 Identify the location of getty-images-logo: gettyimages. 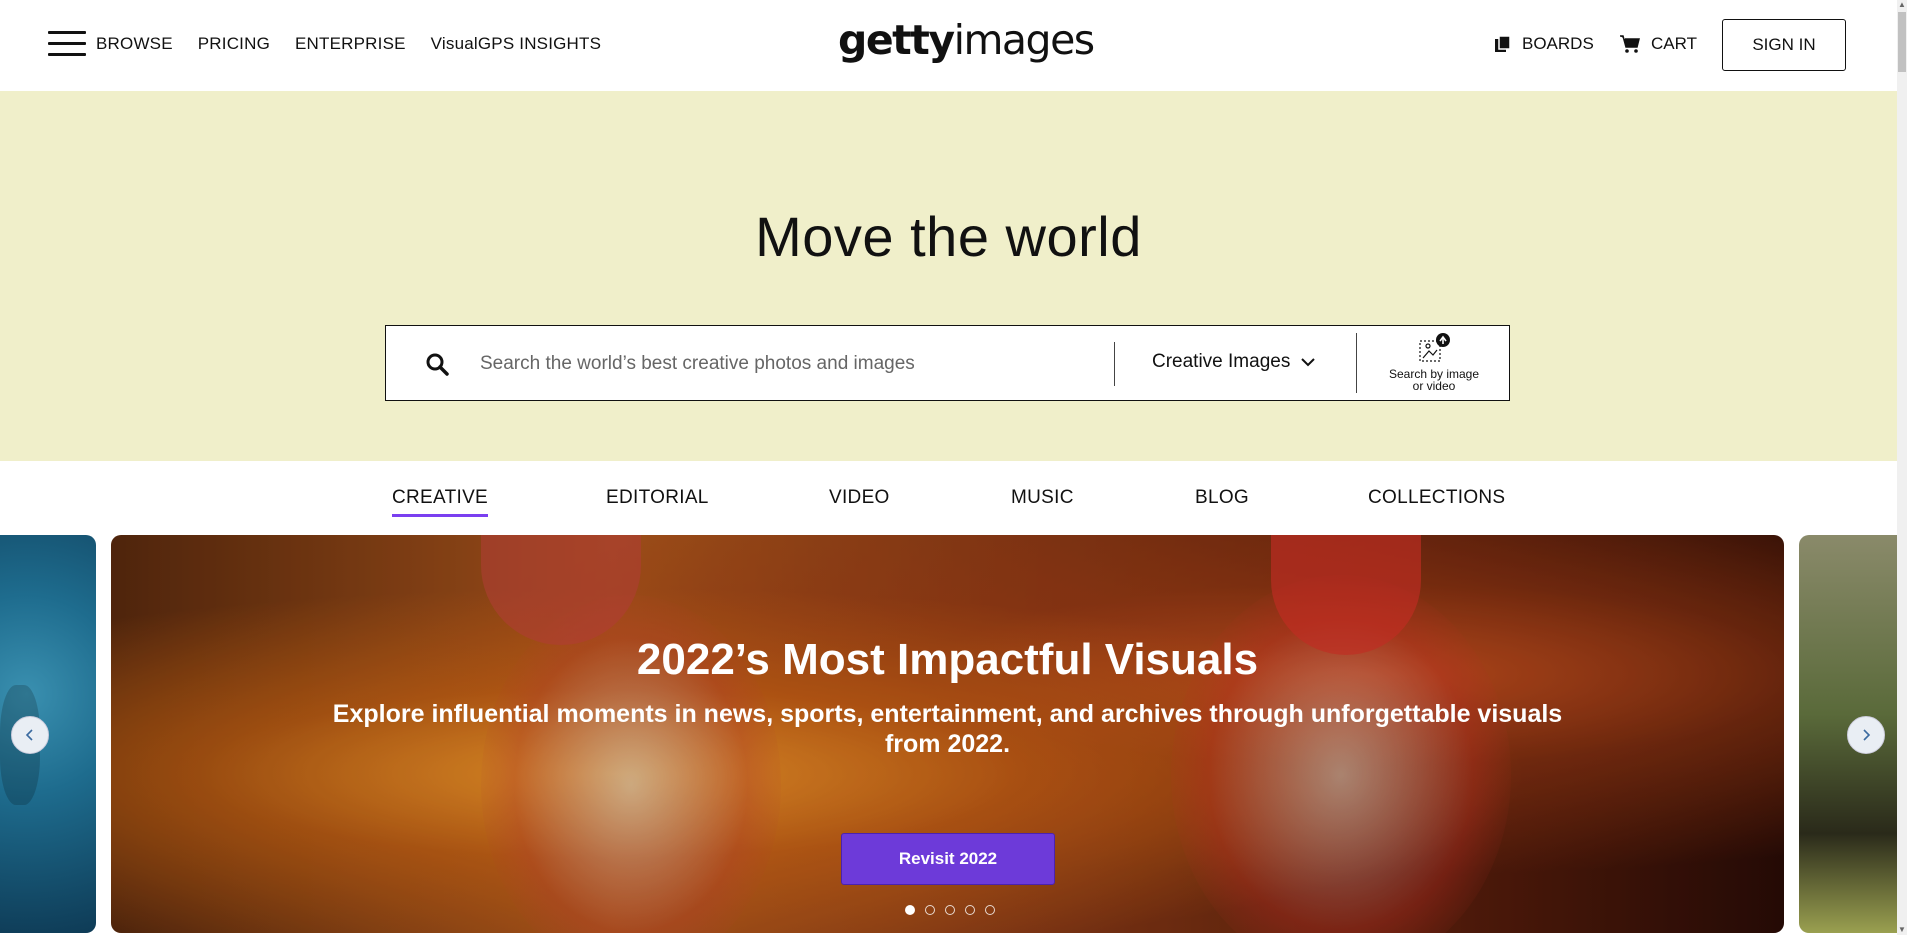
(967, 40).